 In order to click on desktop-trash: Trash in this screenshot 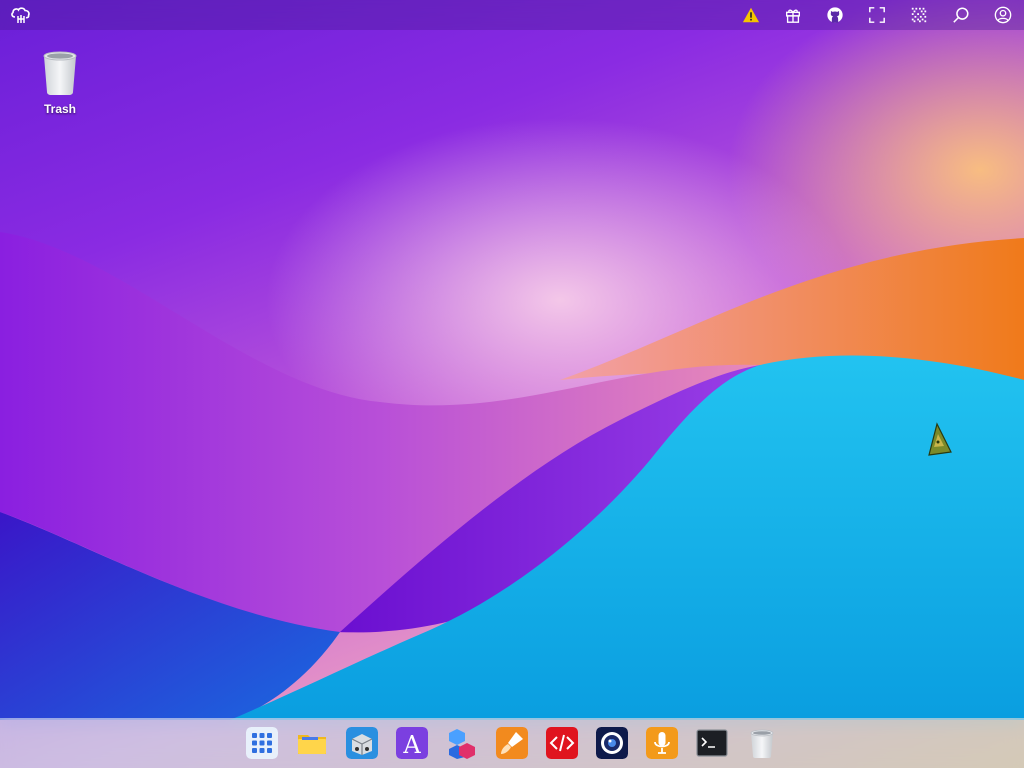, I will do `click(60, 82)`.